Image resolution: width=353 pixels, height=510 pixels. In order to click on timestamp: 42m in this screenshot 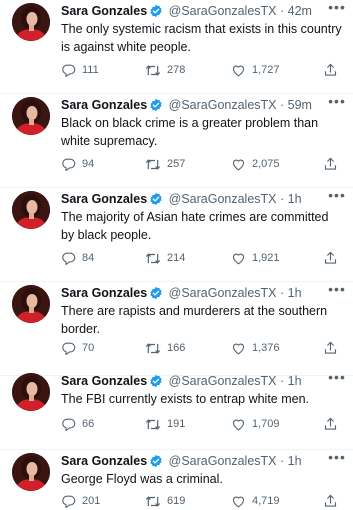, I will do `click(300, 11)`.